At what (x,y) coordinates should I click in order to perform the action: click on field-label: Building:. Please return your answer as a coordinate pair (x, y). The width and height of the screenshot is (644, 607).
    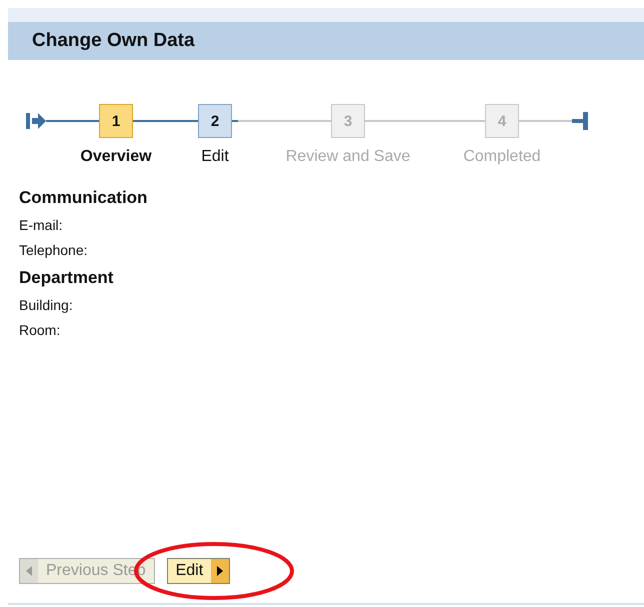
    Looking at the image, I should click on (46, 305).